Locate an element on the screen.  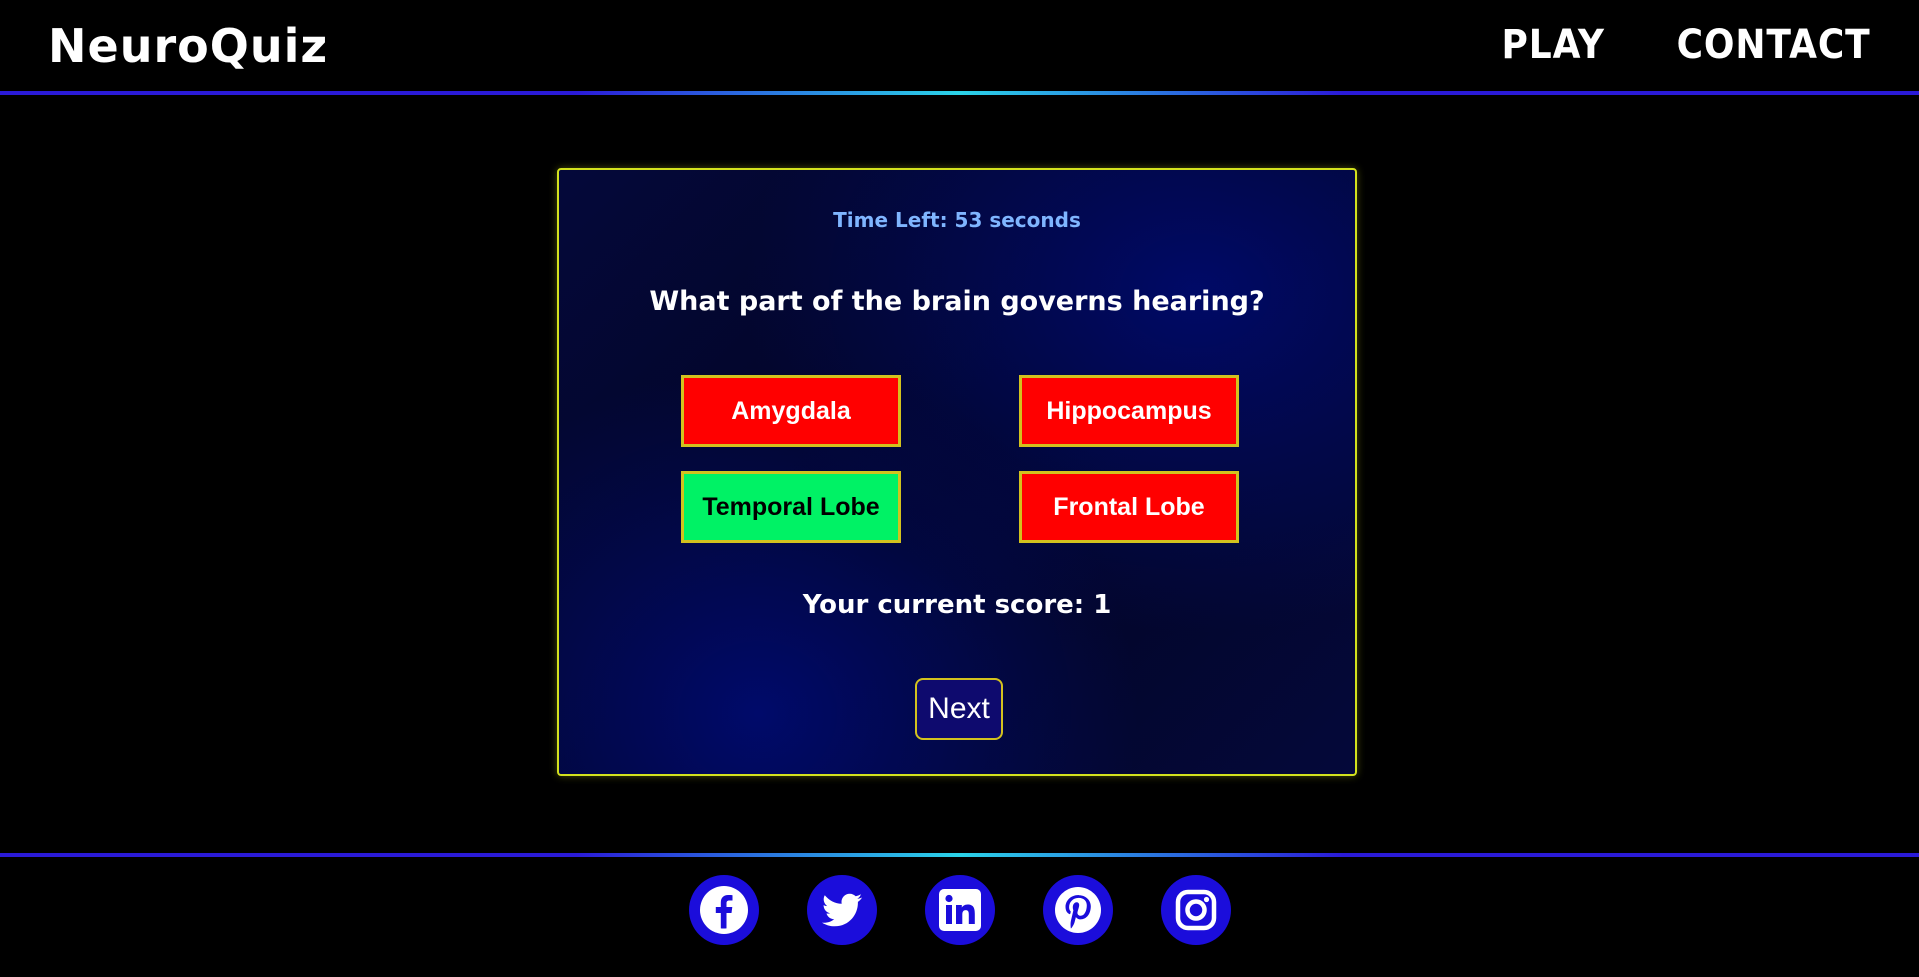
linkedin-link is located at coordinates (959, 910).